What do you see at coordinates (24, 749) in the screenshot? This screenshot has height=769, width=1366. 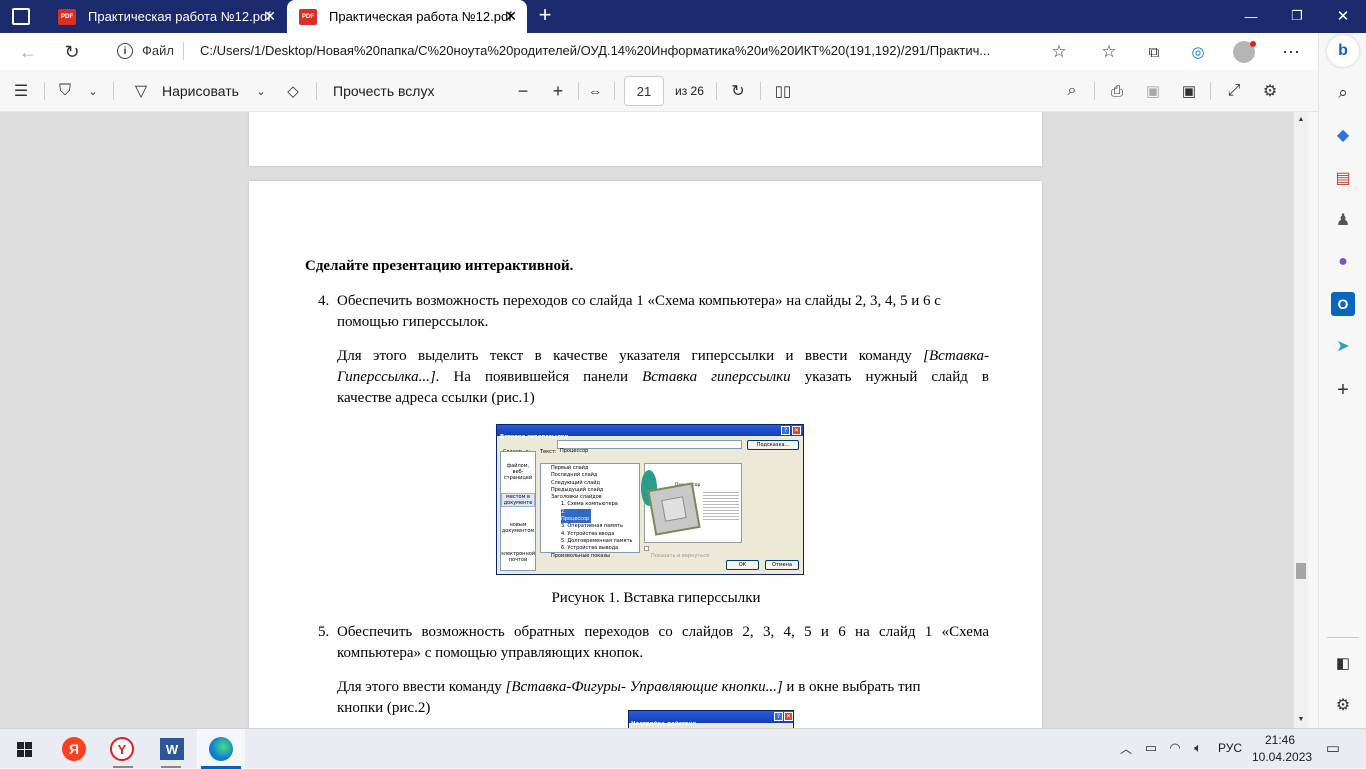 I see `start-icon` at bounding box center [24, 749].